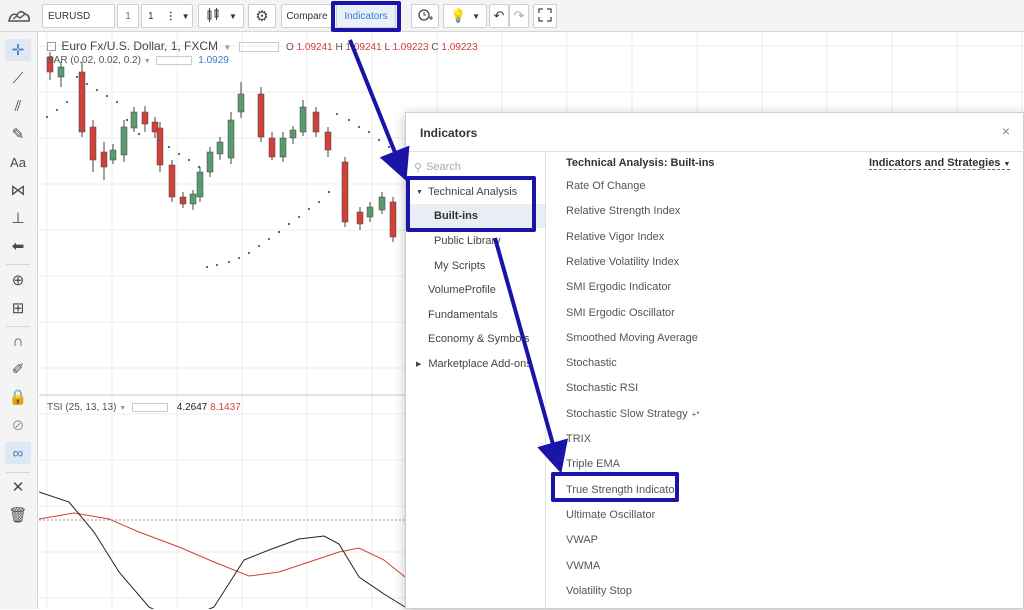 The height and width of the screenshot is (610, 1024). Describe the element at coordinates (632, 414) in the screenshot. I see `list-item: Stochastic Slow Strategy +*` at that location.